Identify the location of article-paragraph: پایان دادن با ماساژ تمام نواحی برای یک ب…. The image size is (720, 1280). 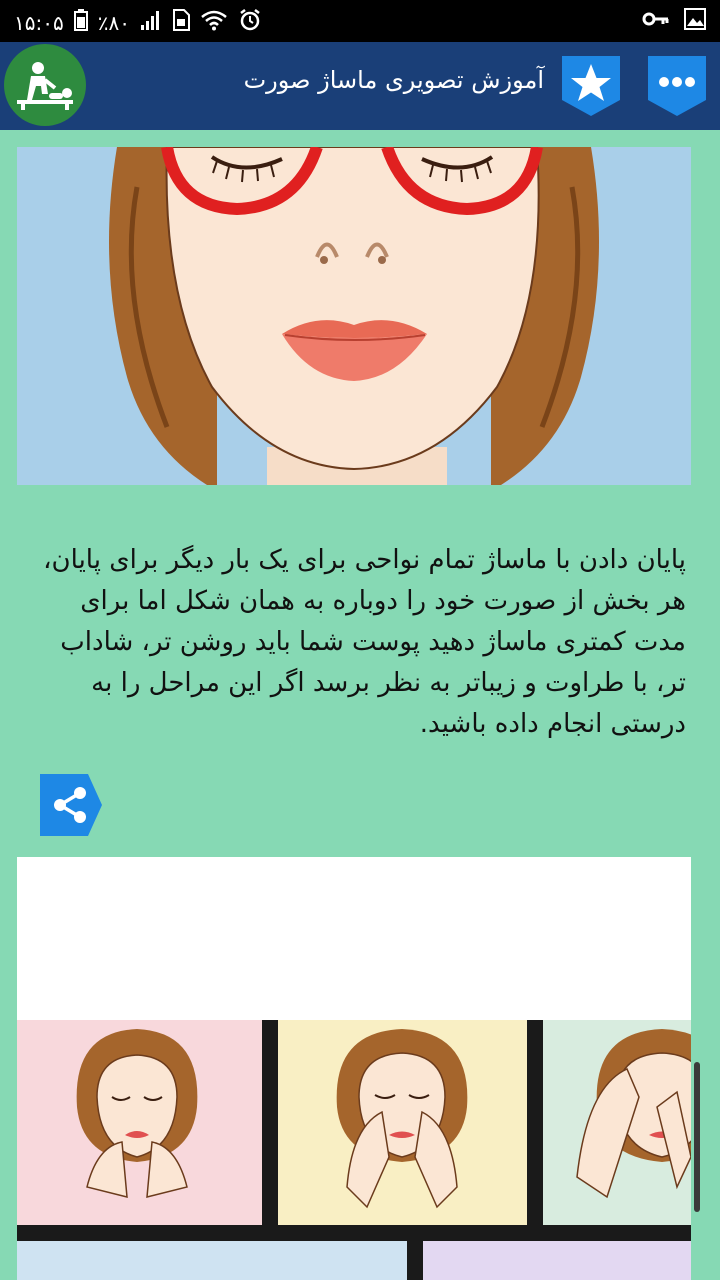
(364, 642).